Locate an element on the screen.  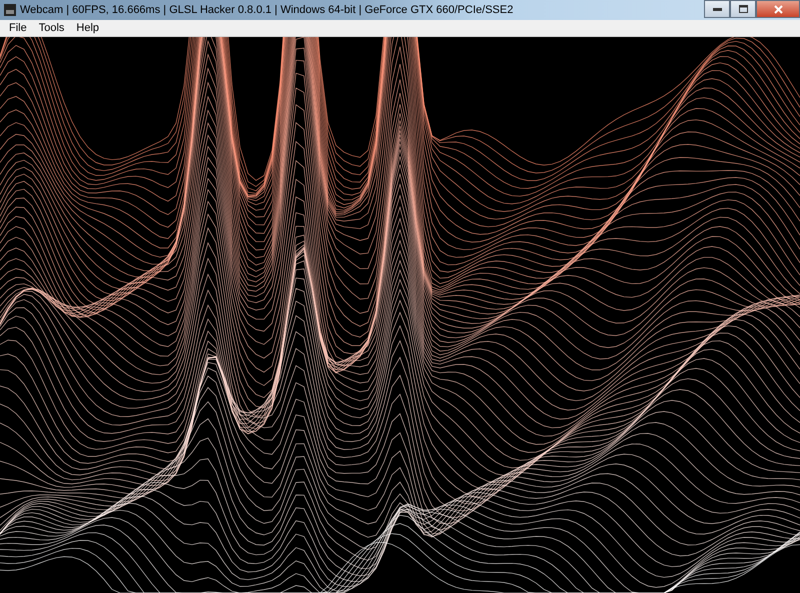
maximize-icon is located at coordinates (743, 9).